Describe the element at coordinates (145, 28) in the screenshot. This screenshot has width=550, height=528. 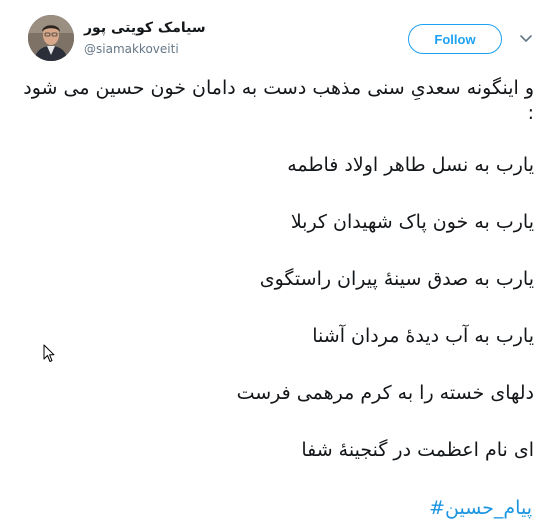
I see `author-display-name: سیامک کویتی پور` at that location.